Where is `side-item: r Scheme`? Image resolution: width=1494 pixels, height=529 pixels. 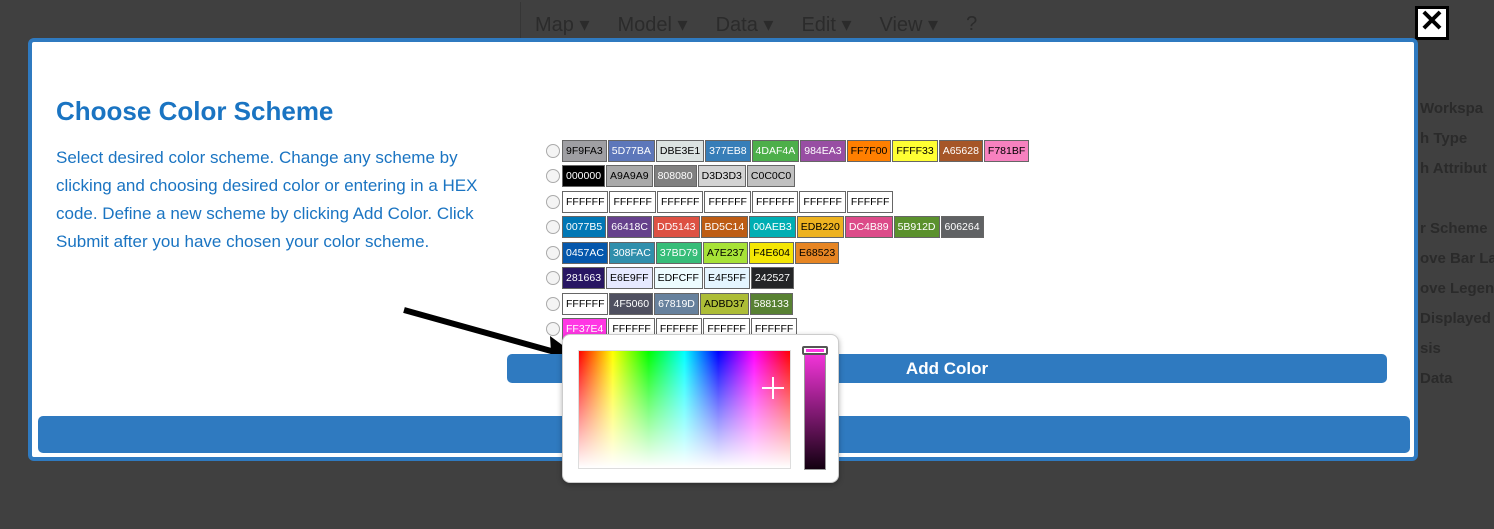
side-item: r Scheme is located at coordinates (1454, 228).